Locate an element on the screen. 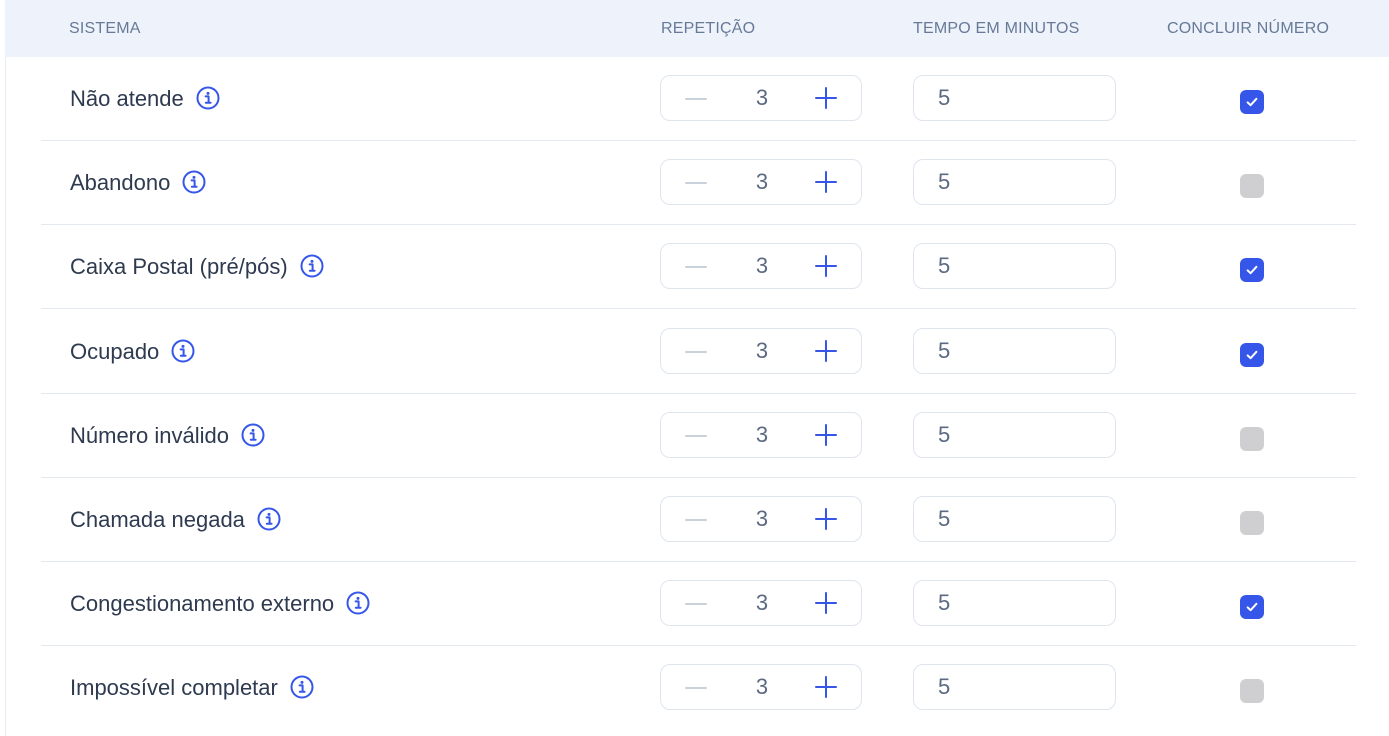 The height and width of the screenshot is (736, 1389). row-label: Número inválido is located at coordinates (149, 435).